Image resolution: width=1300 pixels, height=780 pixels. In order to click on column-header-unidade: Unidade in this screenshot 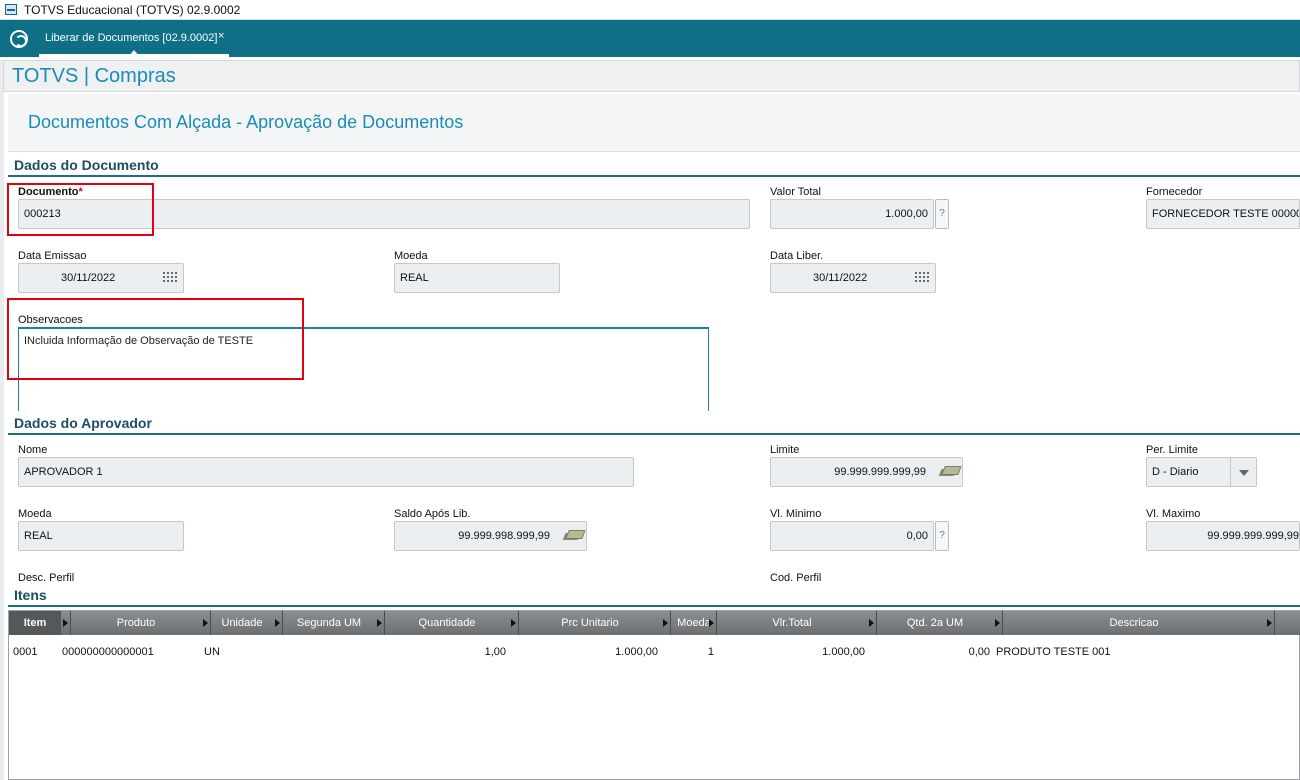, I will do `click(242, 623)`.